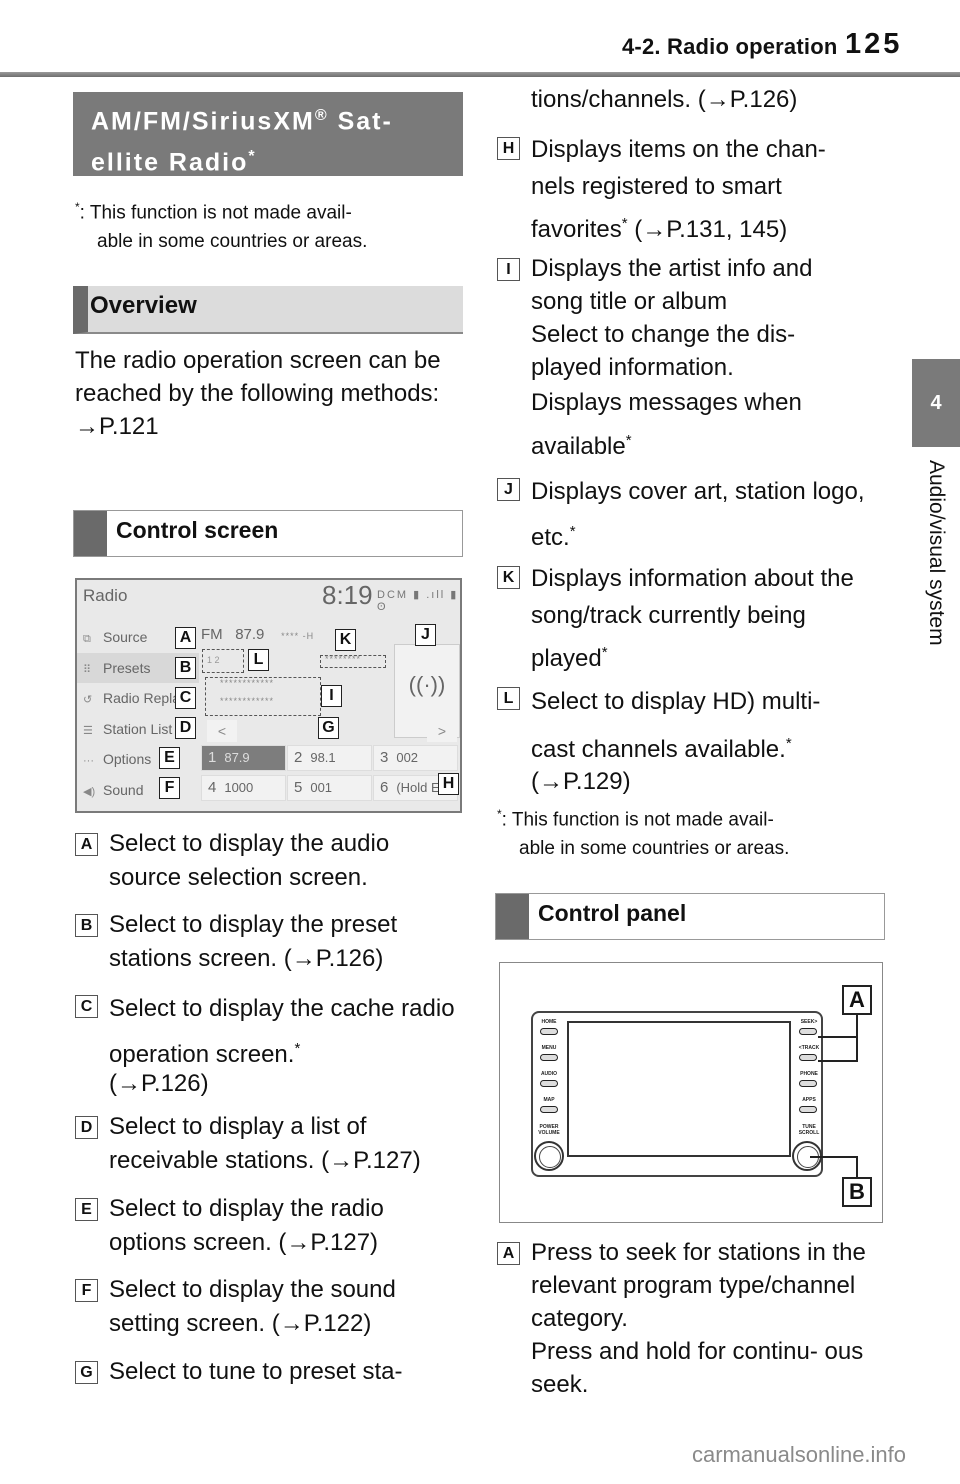 The height and width of the screenshot is (1484, 960). What do you see at coordinates (88, 700) in the screenshot?
I see `radio-replay-icon: ↺` at bounding box center [88, 700].